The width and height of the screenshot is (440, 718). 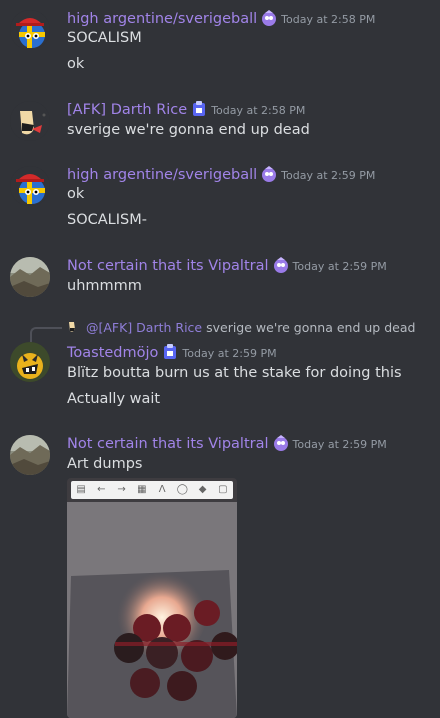 What do you see at coordinates (105, 464) in the screenshot?
I see `message-text: Art dumps` at bounding box center [105, 464].